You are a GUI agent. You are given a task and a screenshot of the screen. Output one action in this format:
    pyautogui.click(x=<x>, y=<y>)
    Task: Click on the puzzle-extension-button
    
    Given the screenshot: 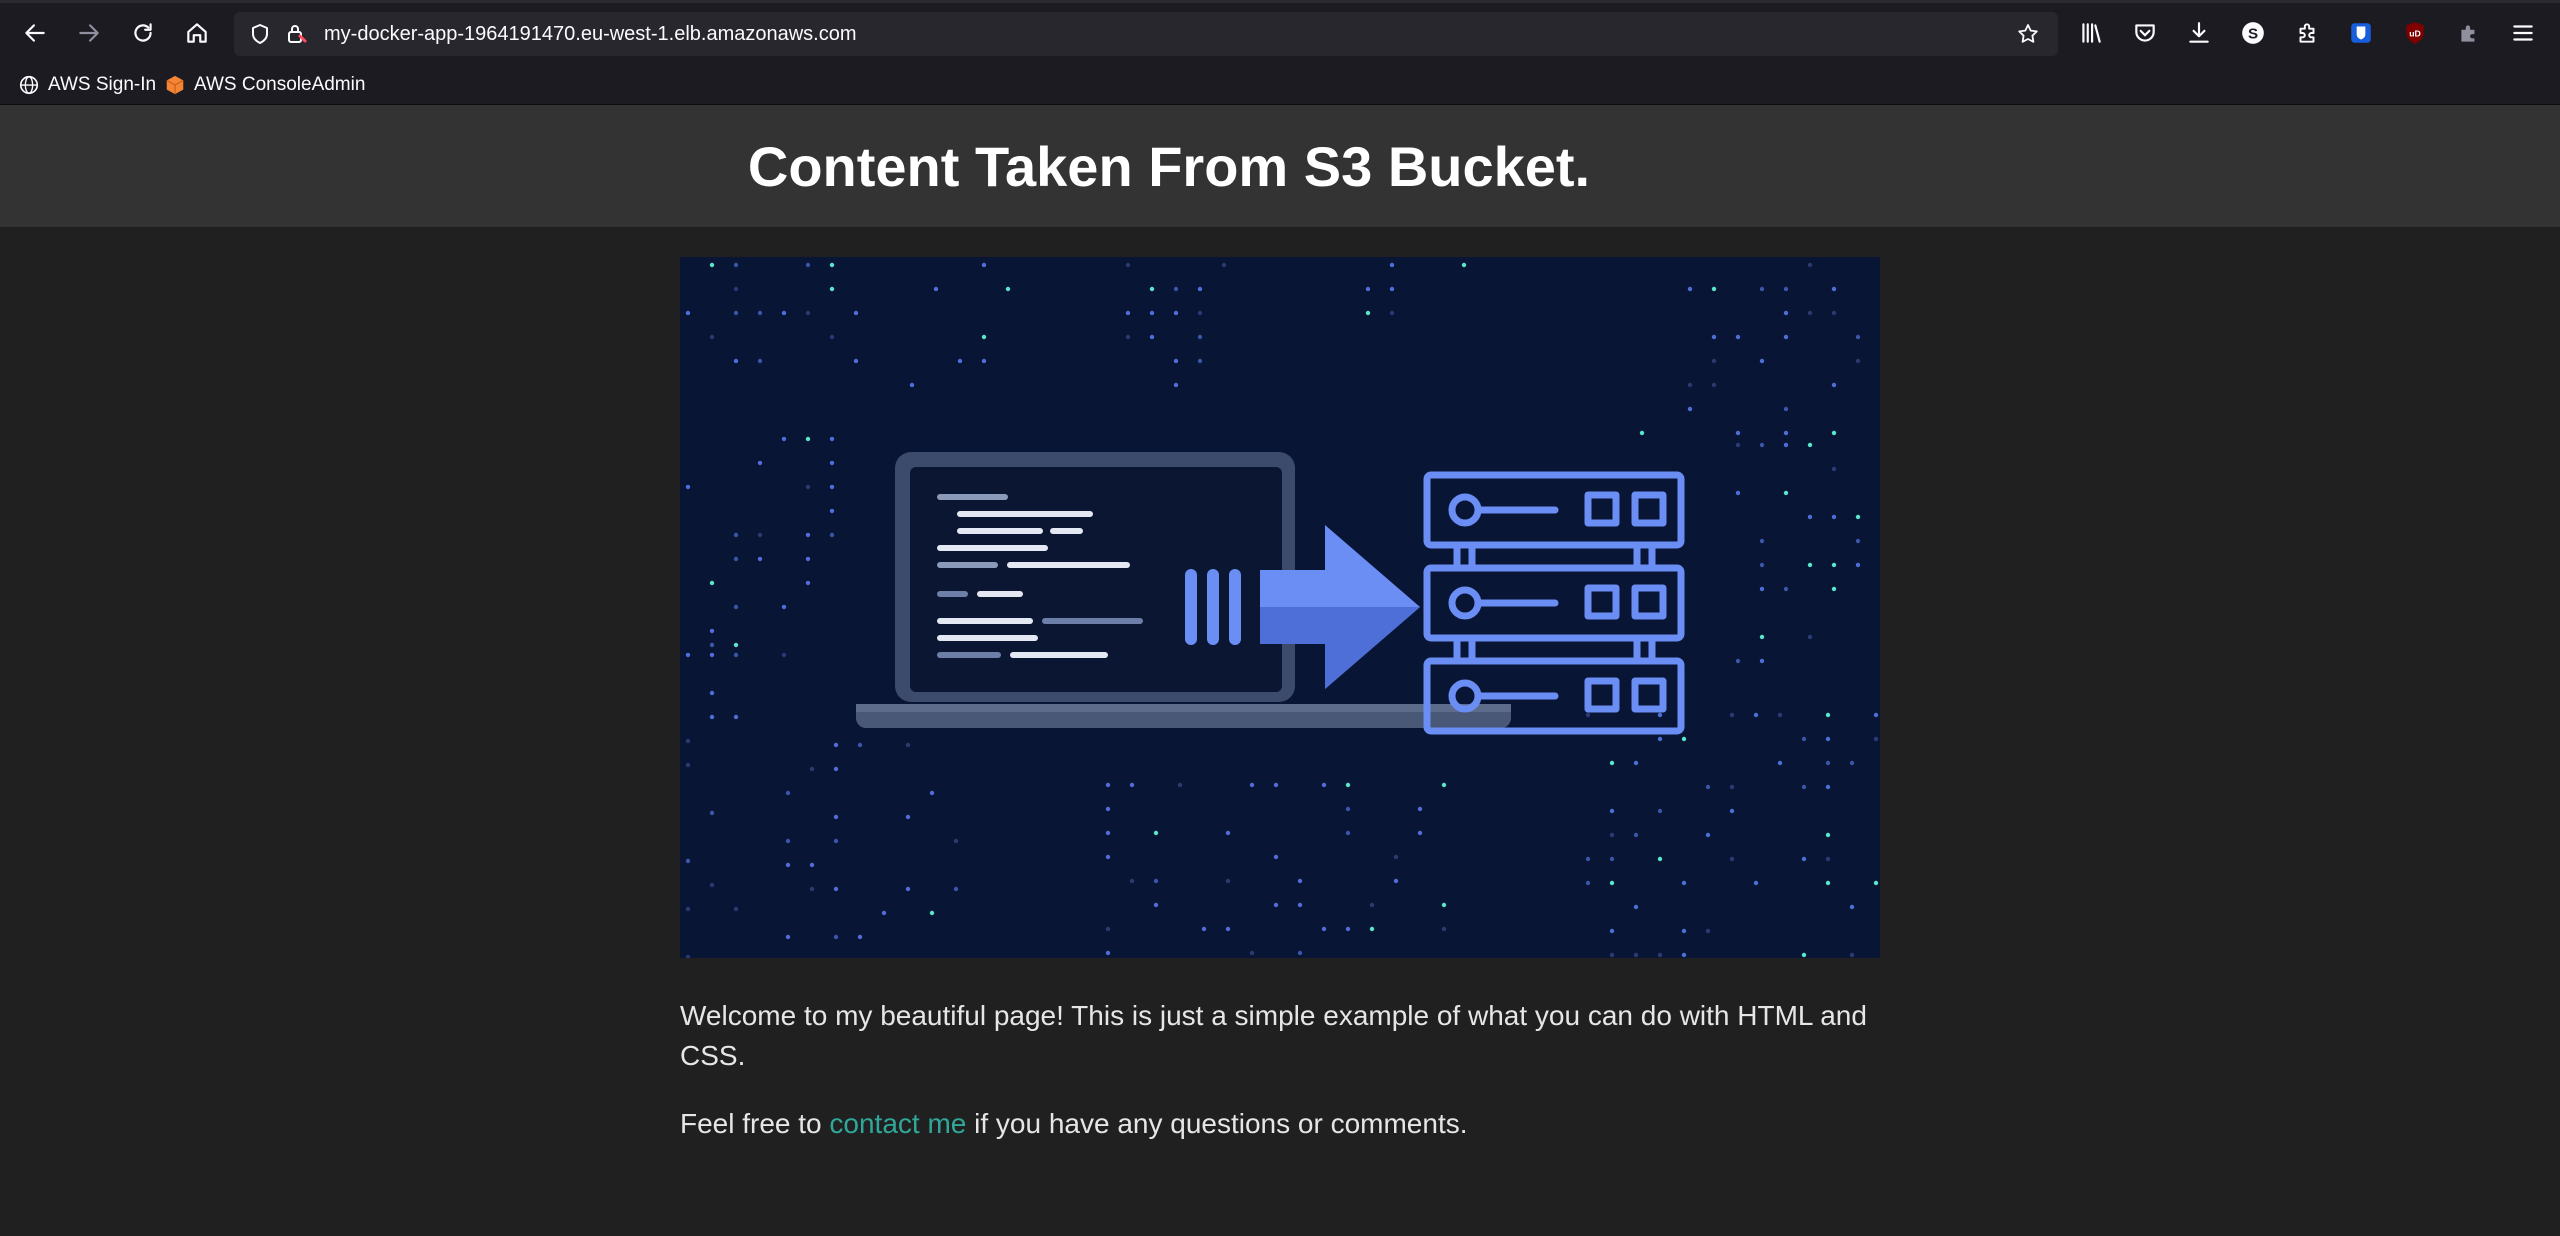 What is the action you would take?
    pyautogui.click(x=2469, y=33)
    